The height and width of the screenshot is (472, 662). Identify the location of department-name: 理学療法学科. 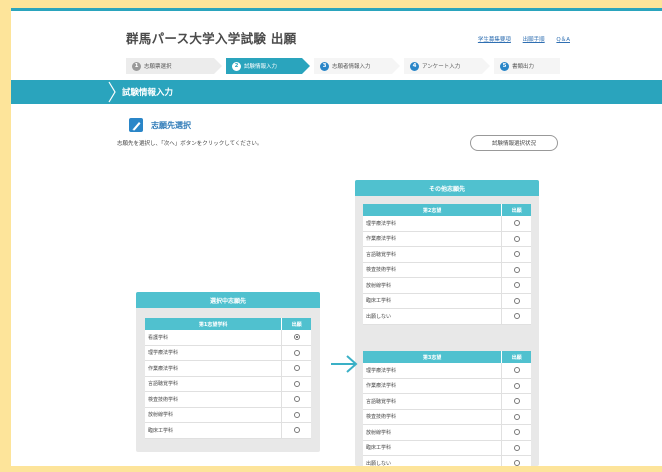
(163, 353).